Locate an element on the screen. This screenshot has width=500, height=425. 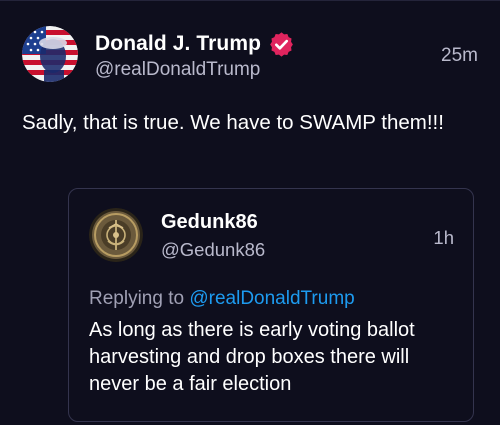
replying-to-line: Replying to @realDonaldTrump is located at coordinates (222, 299).